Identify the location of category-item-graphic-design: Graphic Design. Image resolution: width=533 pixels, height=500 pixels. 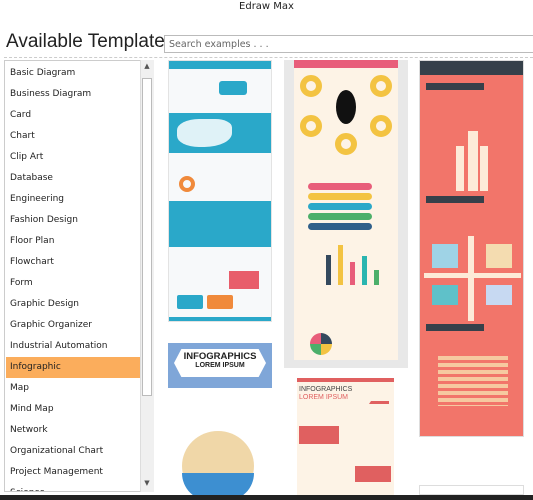
(73, 304).